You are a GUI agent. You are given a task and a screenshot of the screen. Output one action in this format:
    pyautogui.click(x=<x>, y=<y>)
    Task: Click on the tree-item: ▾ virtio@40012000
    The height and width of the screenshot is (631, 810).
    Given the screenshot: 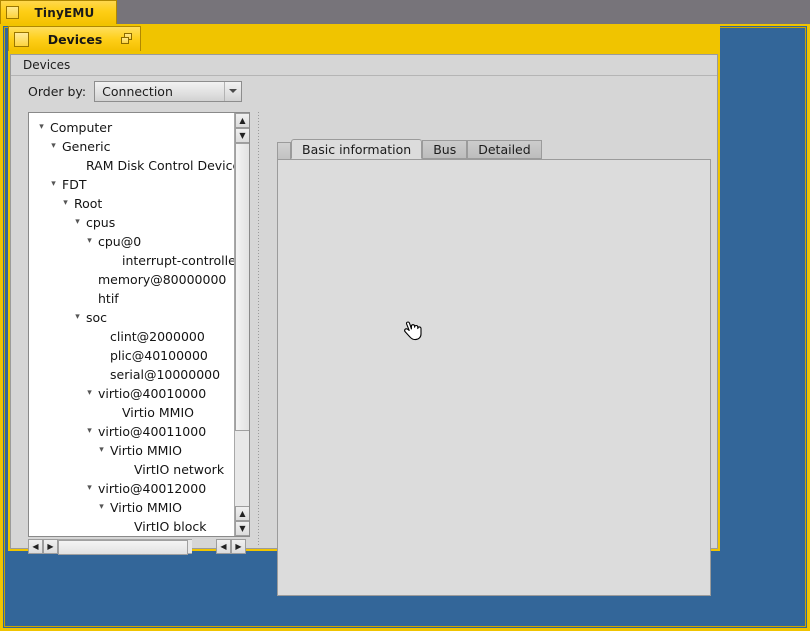 What is the action you would take?
    pyautogui.click(x=132, y=488)
    